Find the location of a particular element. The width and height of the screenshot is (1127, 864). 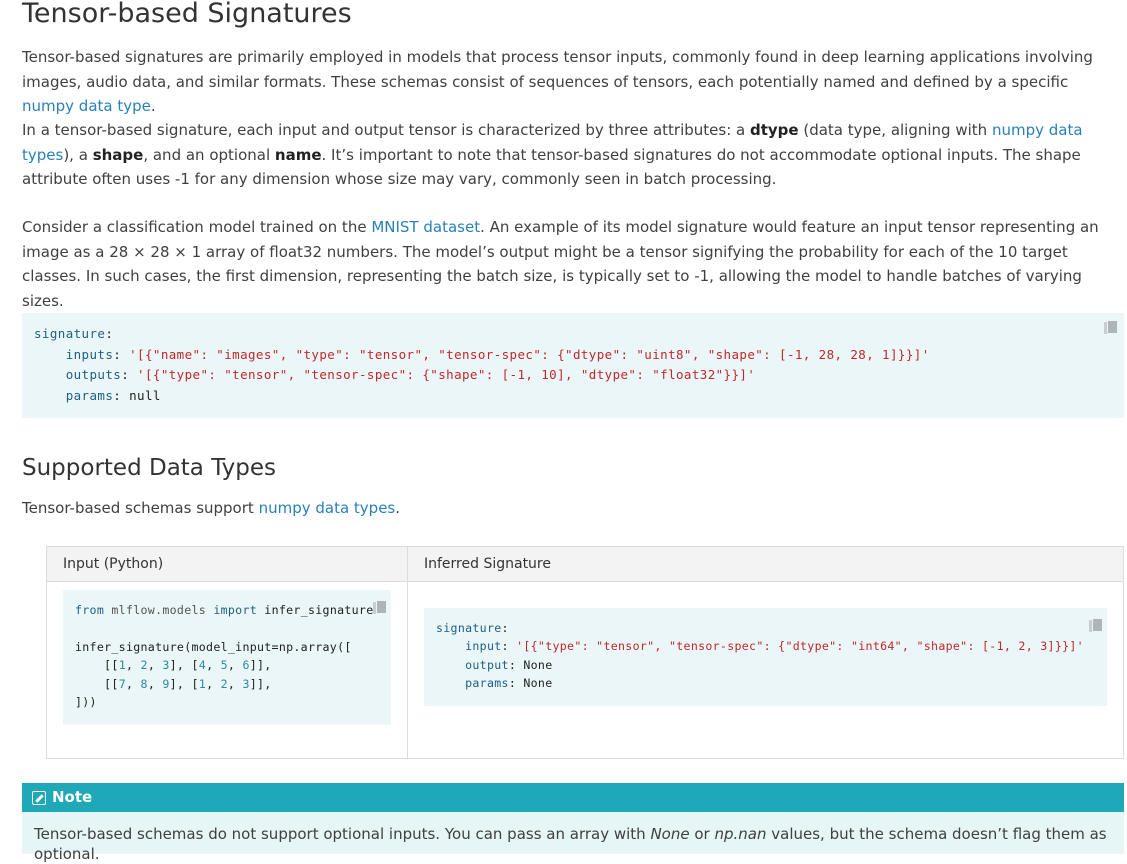

code-key: inputs is located at coordinates (89, 354).